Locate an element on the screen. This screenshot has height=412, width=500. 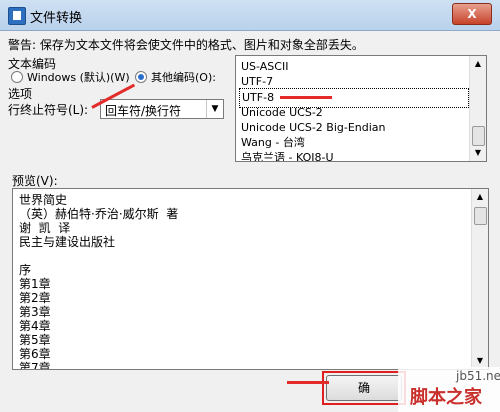
encoding-item: 乌克兰语 - KOI8-U is located at coordinates (354, 155).